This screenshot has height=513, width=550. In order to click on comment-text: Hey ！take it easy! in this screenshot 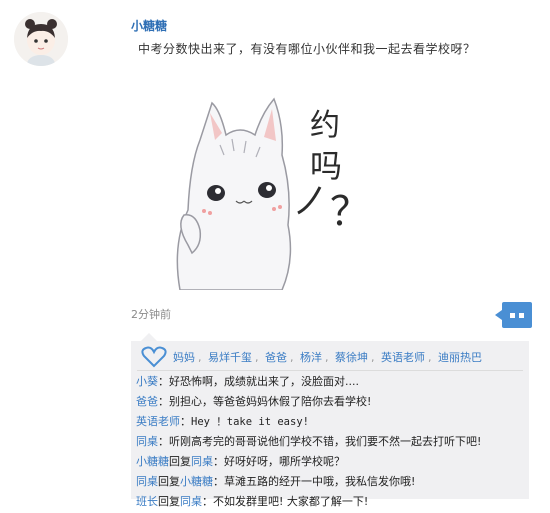, I will do `click(250, 422)`.